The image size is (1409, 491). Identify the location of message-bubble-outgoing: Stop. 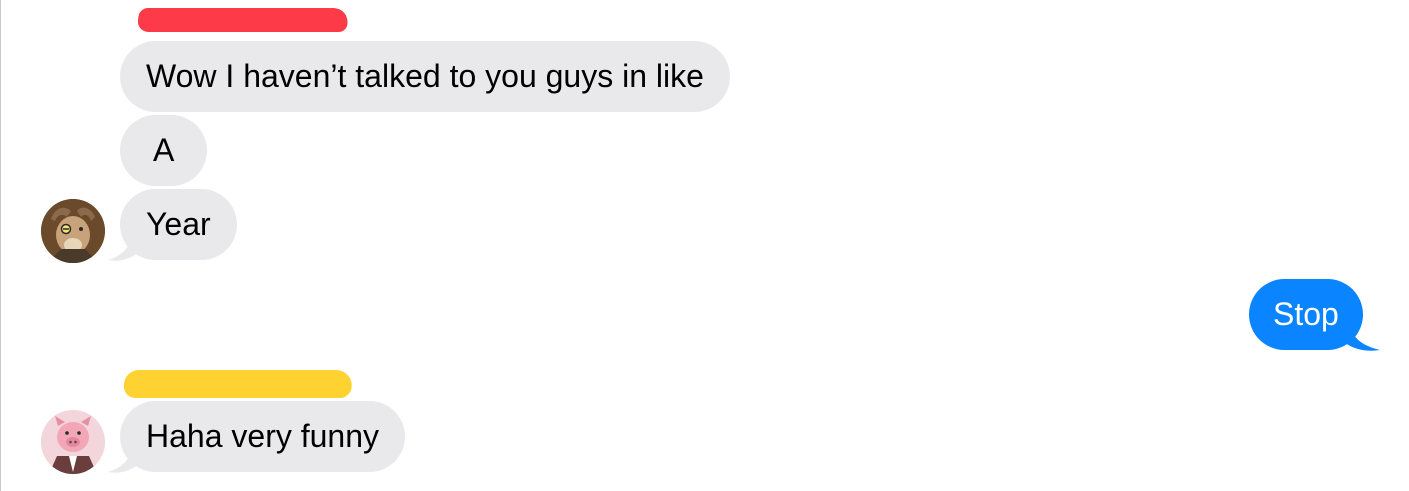
(1306, 314).